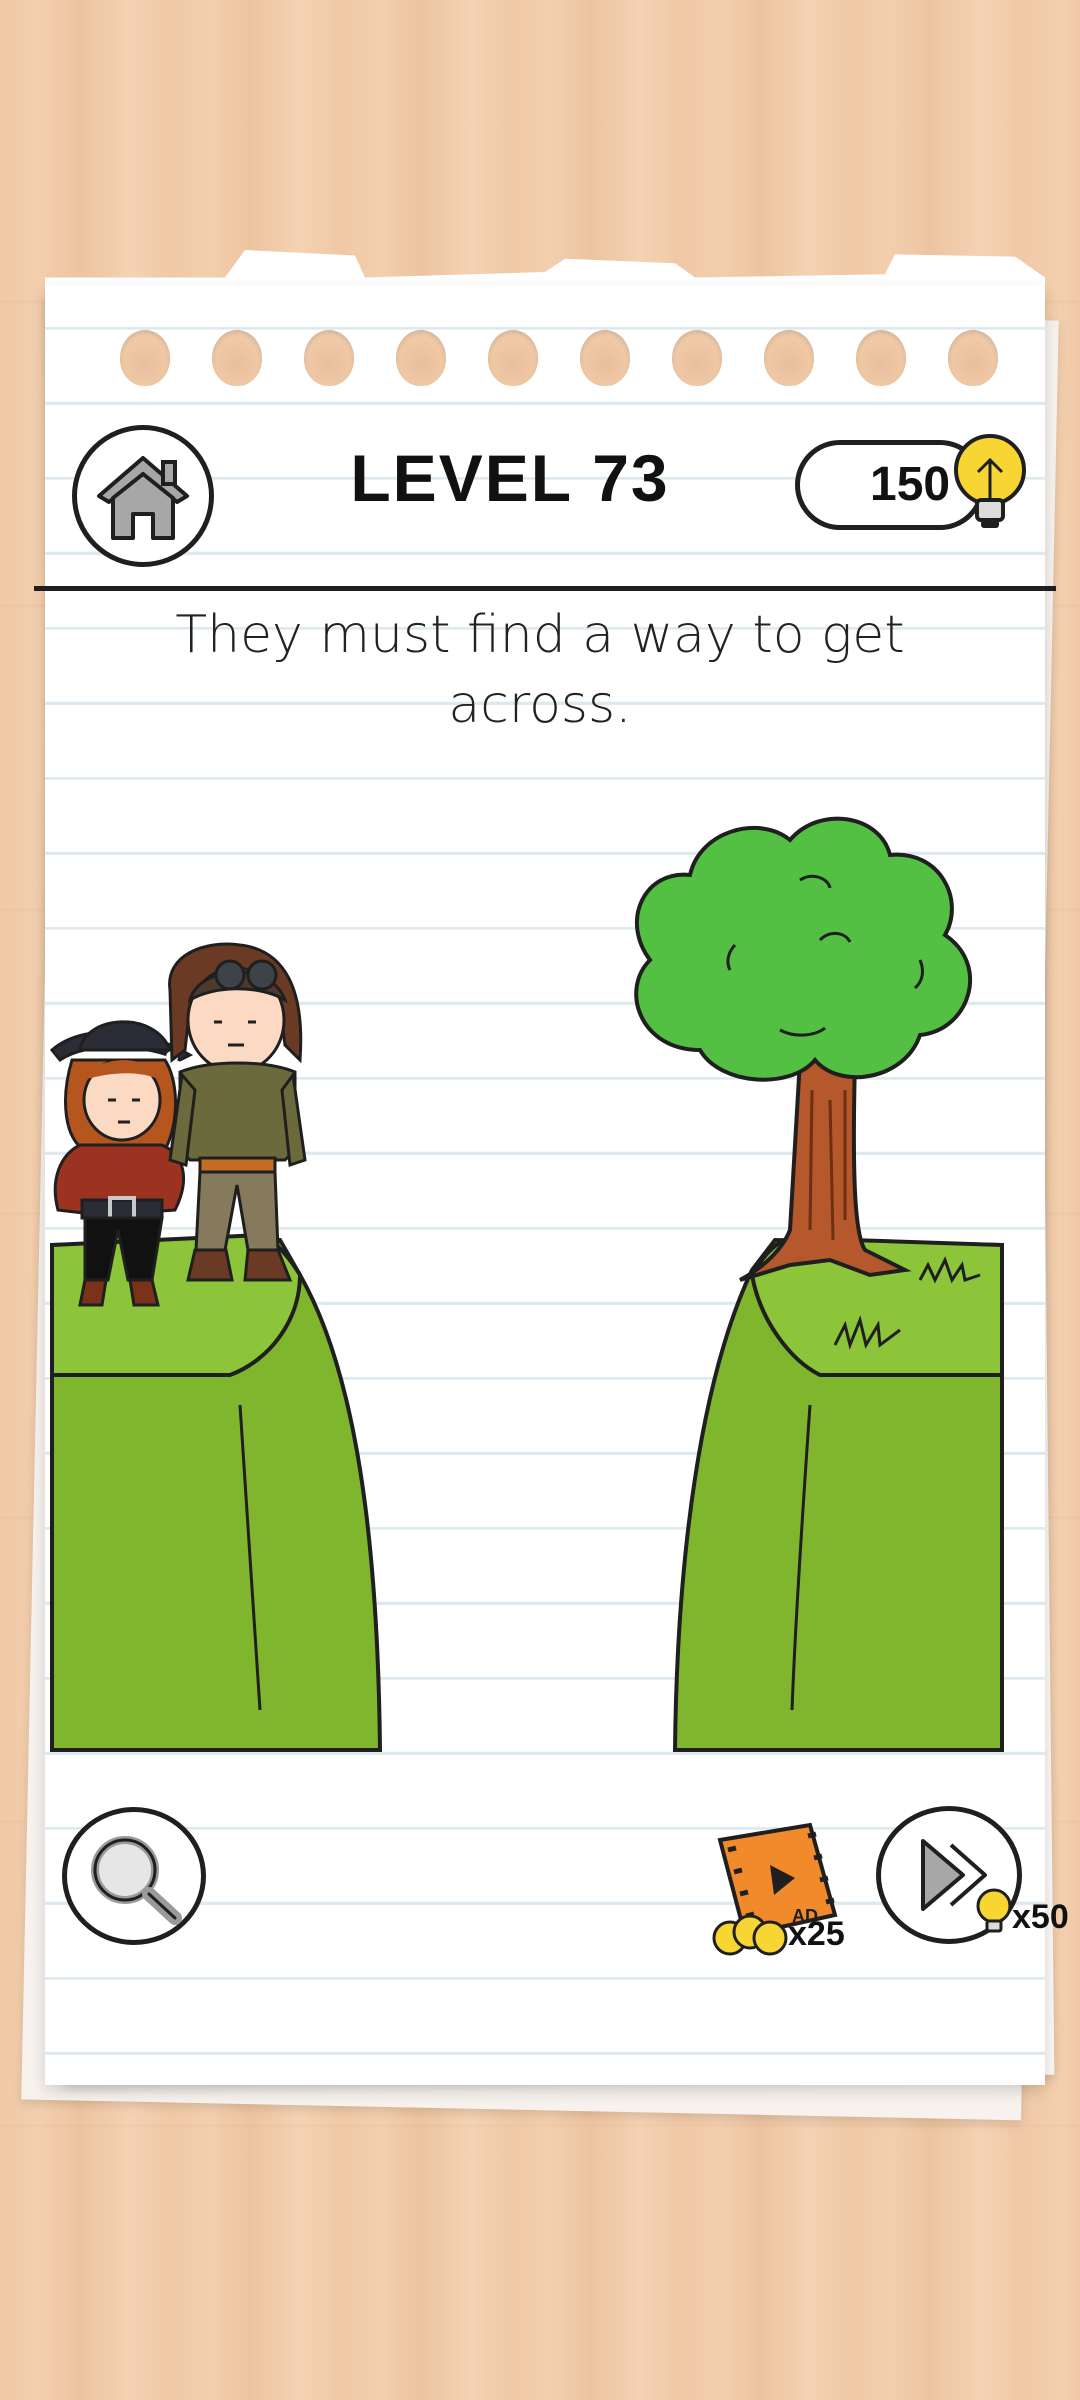 The height and width of the screenshot is (2400, 1080). Describe the element at coordinates (540, 670) in the screenshot. I see `instruction-text: They must find a way to get across.` at that location.